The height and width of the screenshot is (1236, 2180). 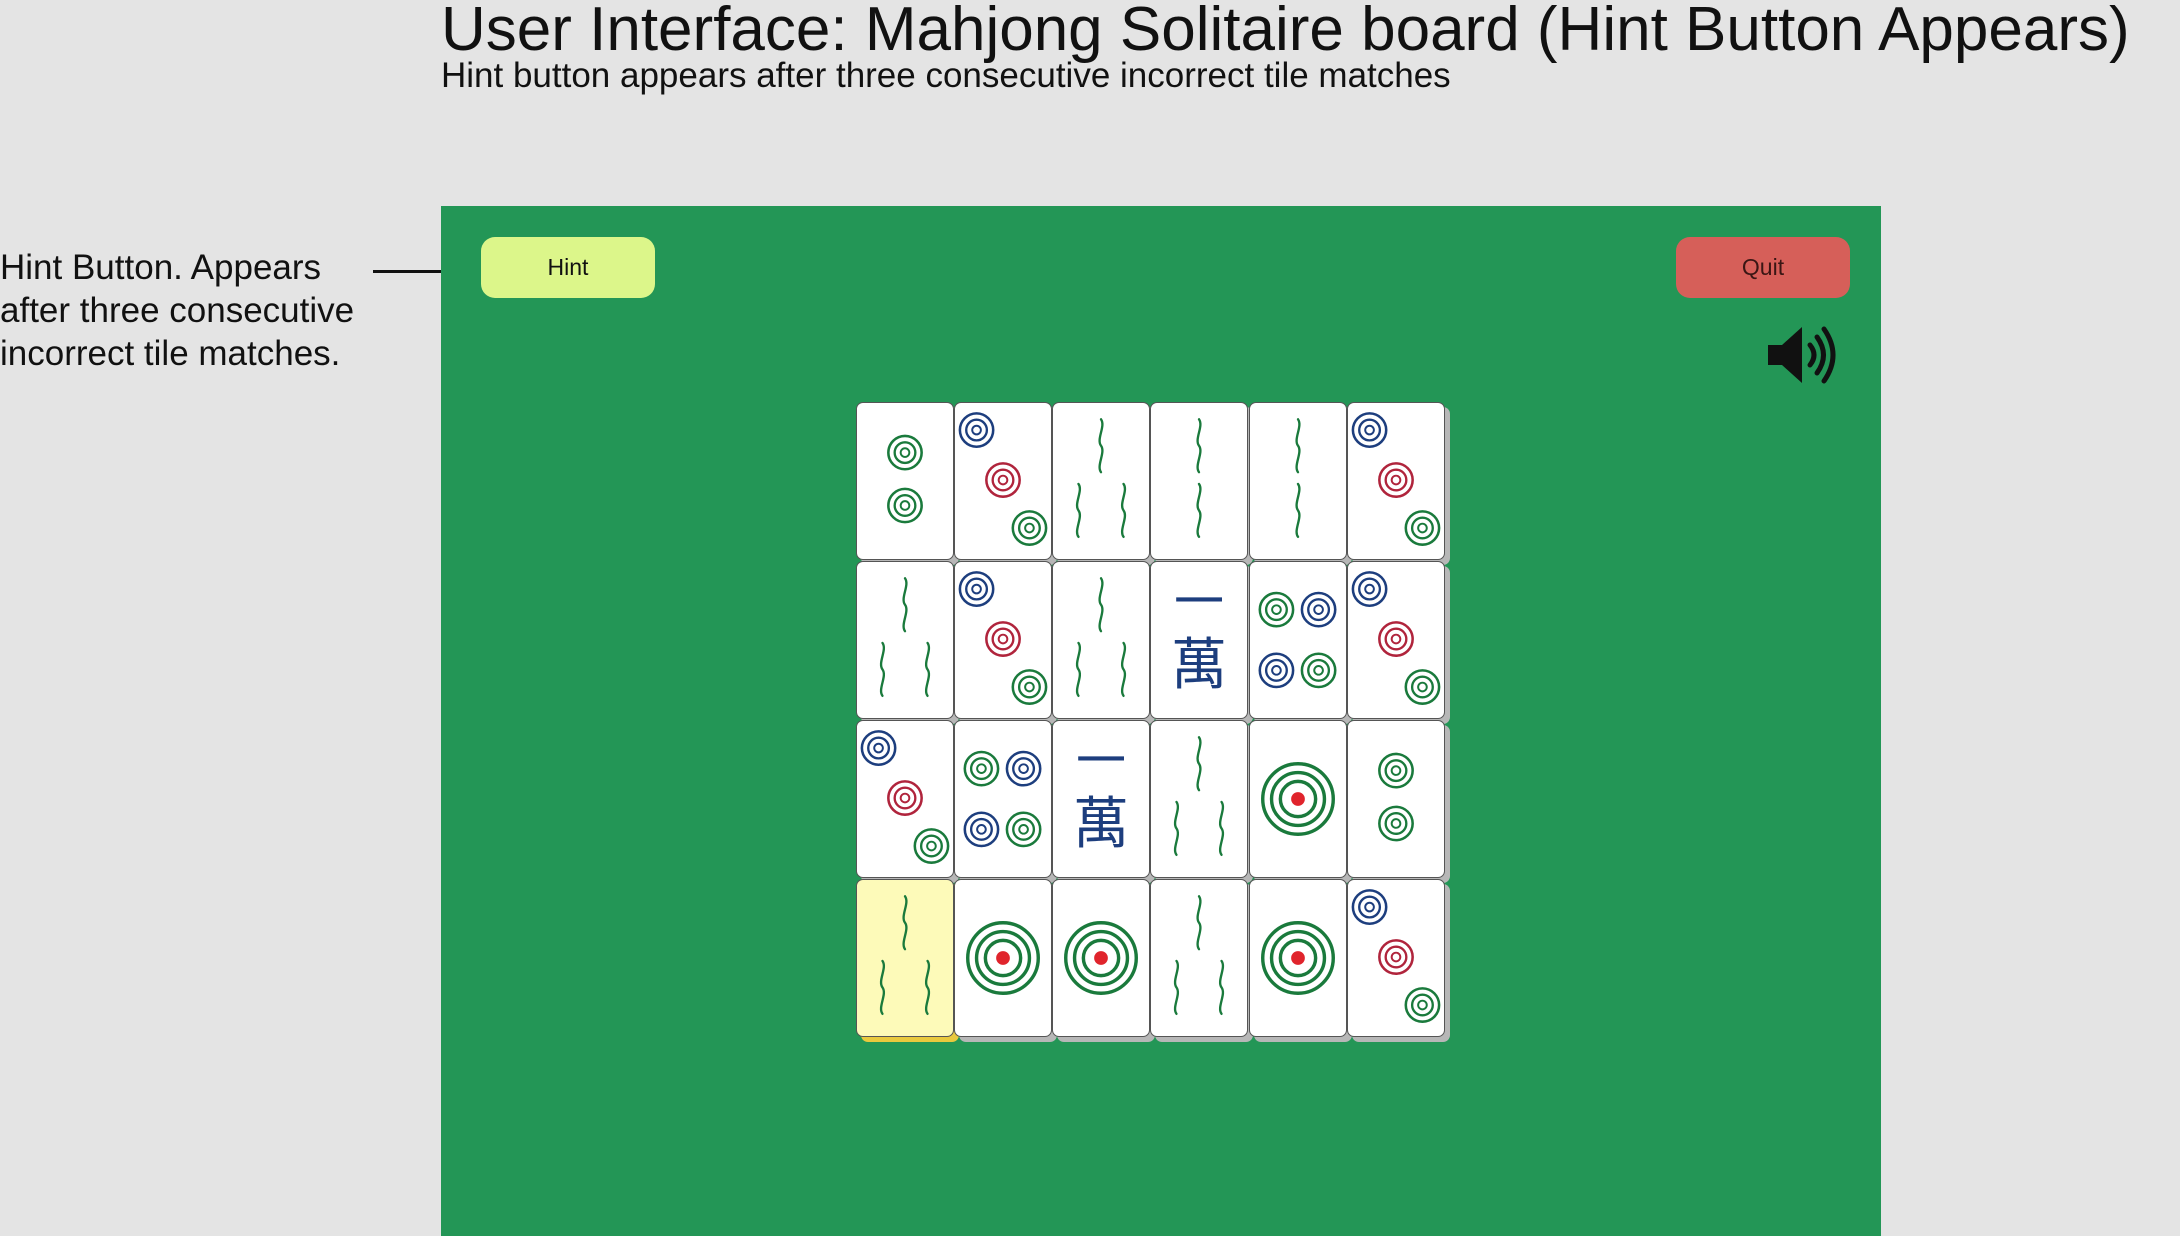 I want to click on speaker-volume-icon, so click(x=1804, y=355).